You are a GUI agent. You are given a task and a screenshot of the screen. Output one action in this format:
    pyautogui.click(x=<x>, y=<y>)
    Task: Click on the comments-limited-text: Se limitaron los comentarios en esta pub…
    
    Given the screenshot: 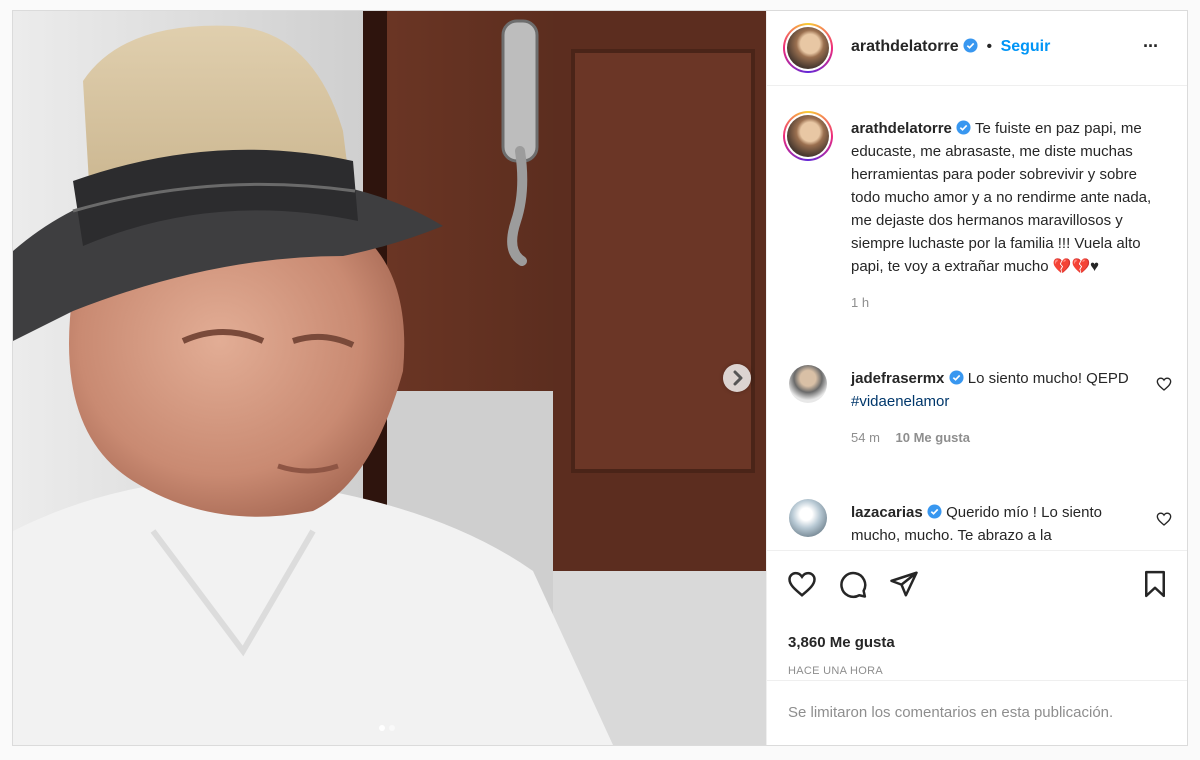 What is the action you would take?
    pyautogui.click(x=951, y=712)
    